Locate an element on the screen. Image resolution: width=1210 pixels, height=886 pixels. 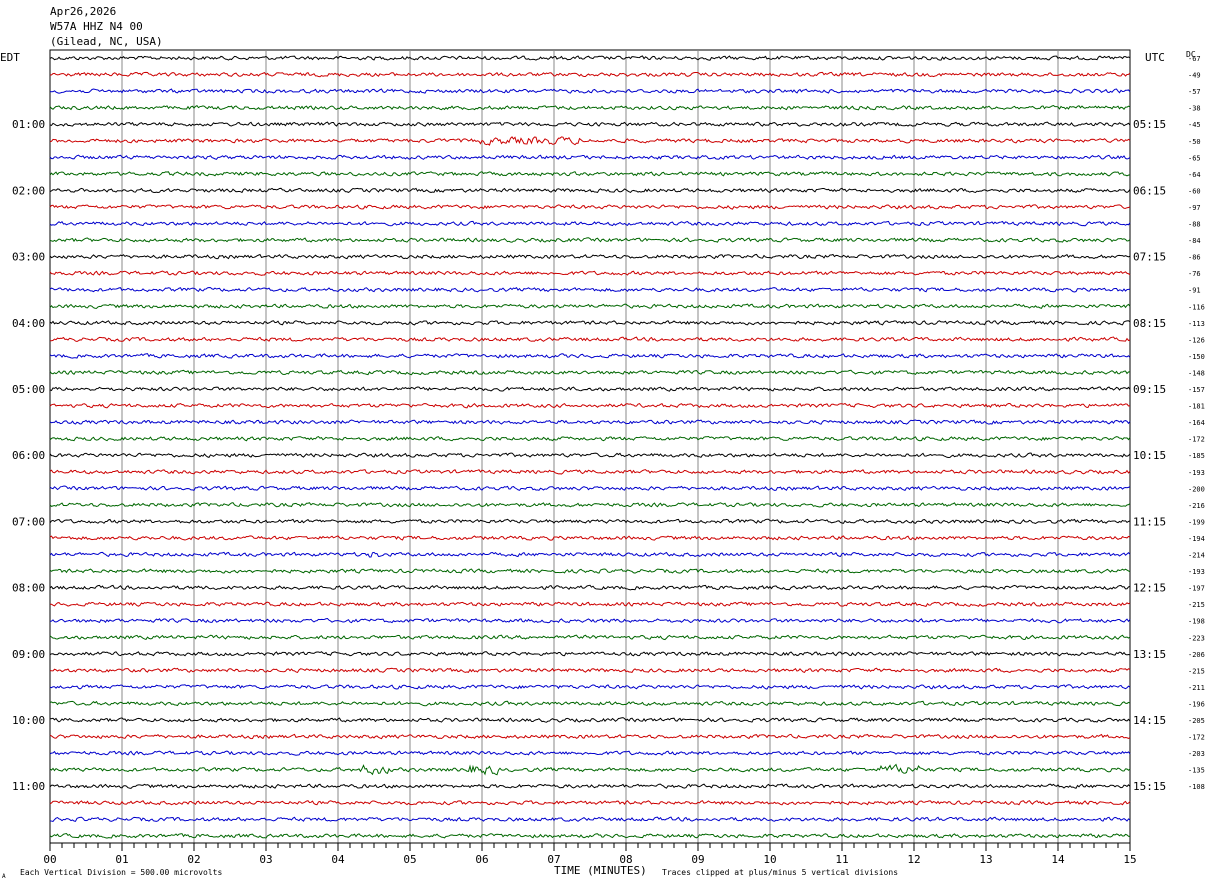
x-tick-label: 14 is located at coordinates (1058, 859).